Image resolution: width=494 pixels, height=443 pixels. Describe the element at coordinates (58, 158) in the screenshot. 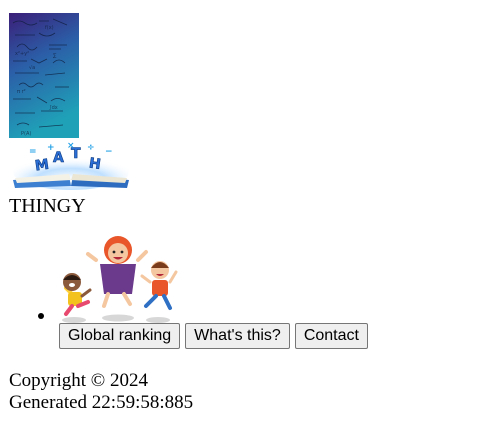

I see `logo-letter-a: A` at that location.